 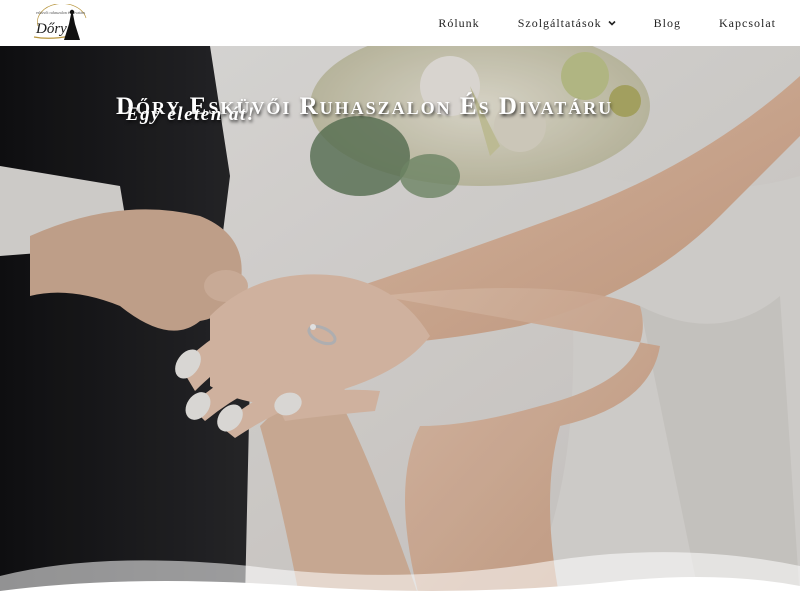 I want to click on nav-item-szolgaltatasok: Szolgáltatások, so click(x=567, y=23).